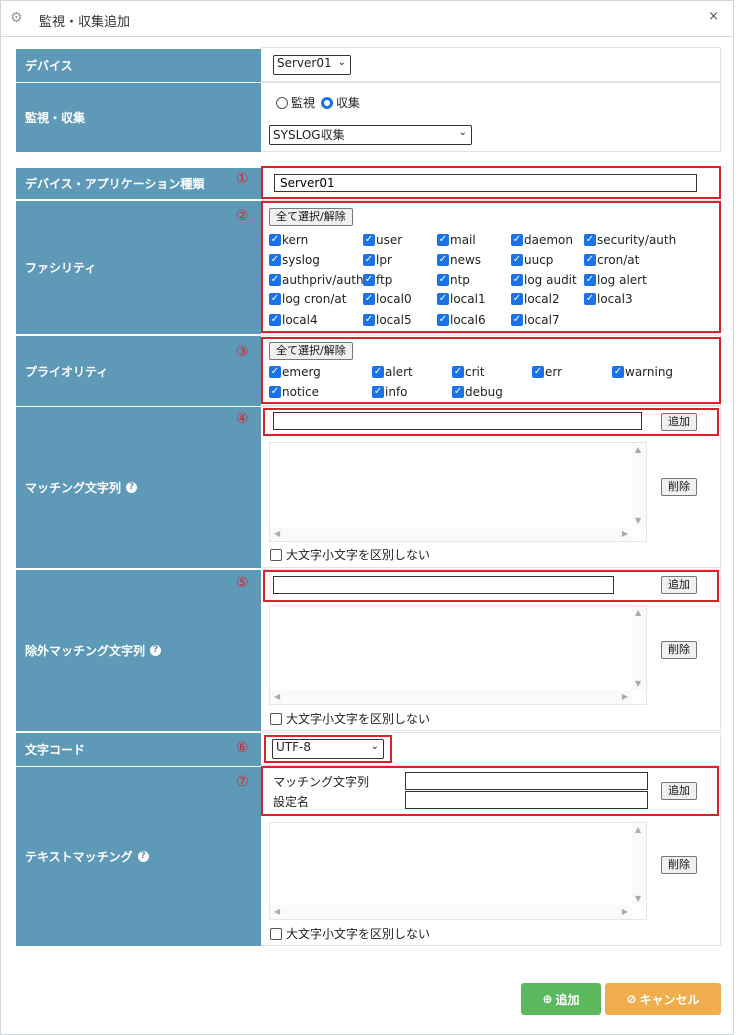  I want to click on facility-checkbox: ✓ local5, so click(387, 320).